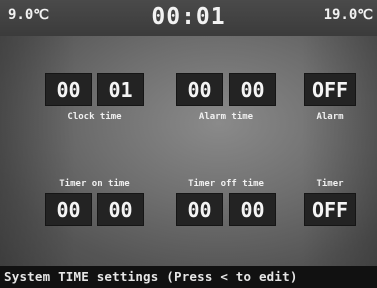  What do you see at coordinates (199, 89) in the screenshot?
I see `alarm-hours-field: 00` at bounding box center [199, 89].